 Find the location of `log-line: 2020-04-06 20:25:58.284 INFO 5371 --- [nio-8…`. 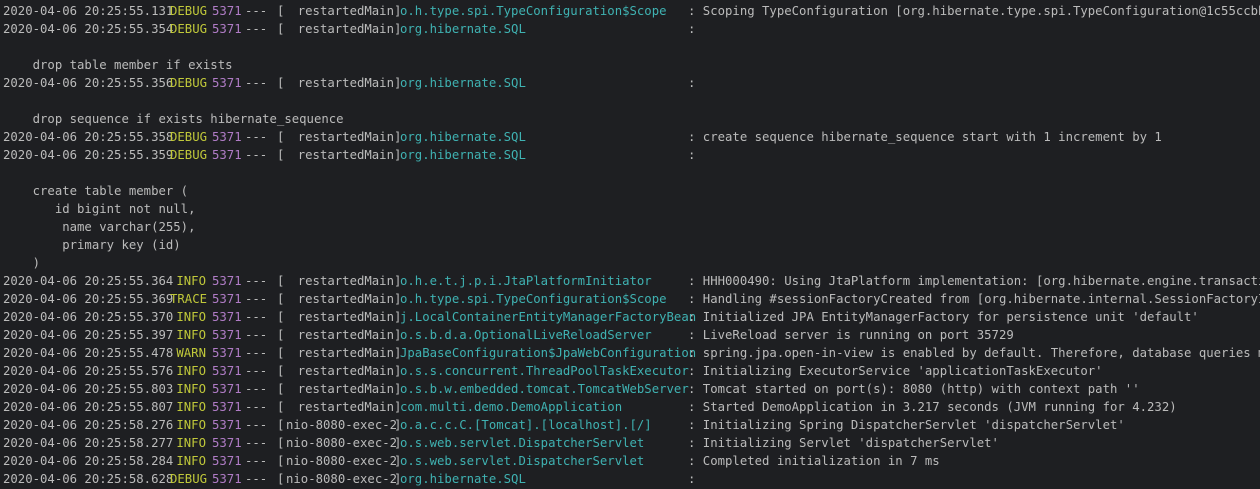

log-line: 2020-04-06 20:25:58.284 INFO 5371 --- [nio-8… is located at coordinates (630, 461).